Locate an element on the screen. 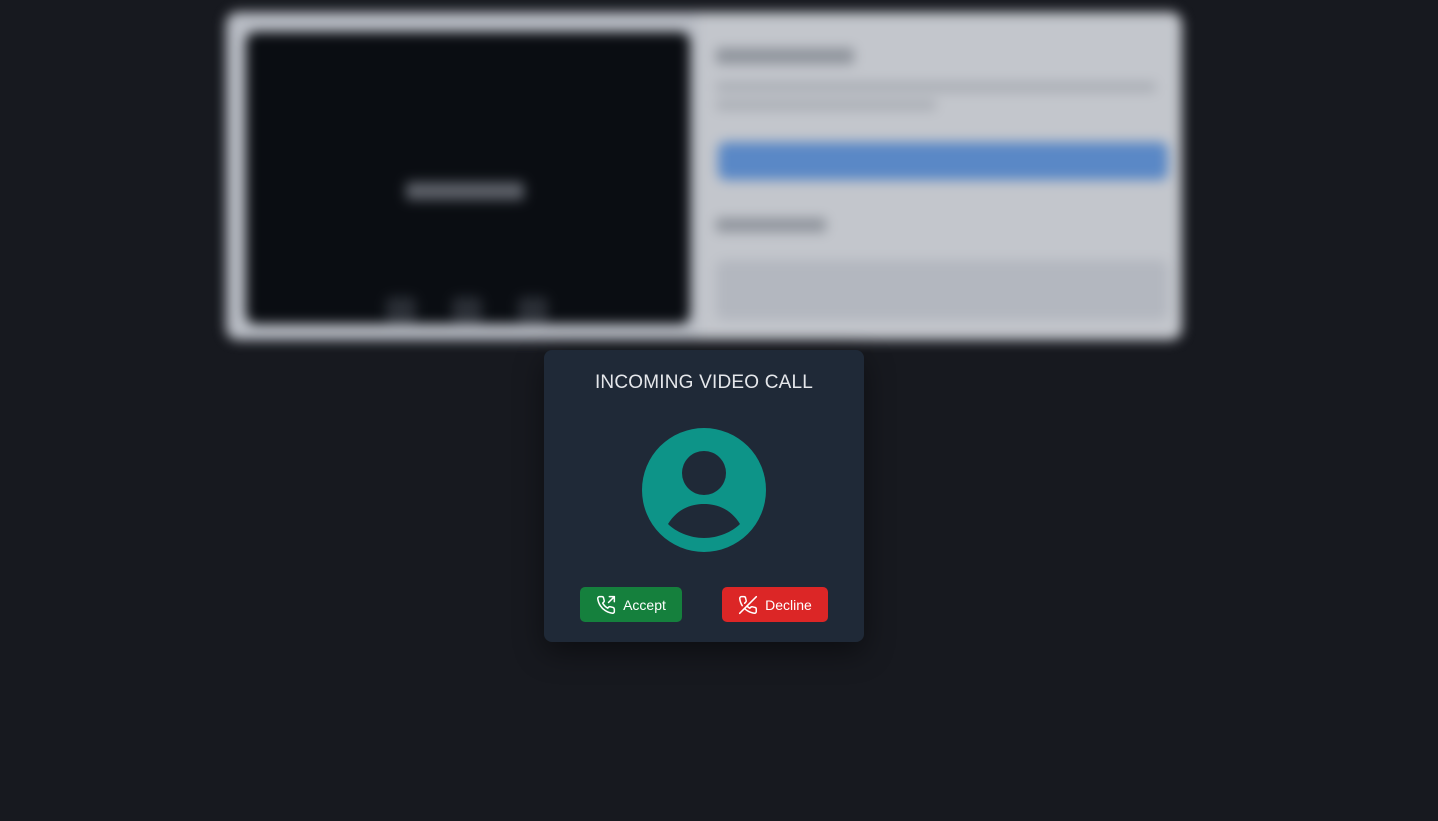 The height and width of the screenshot is (821, 1438). decline-call-button: Decline is located at coordinates (775, 604).